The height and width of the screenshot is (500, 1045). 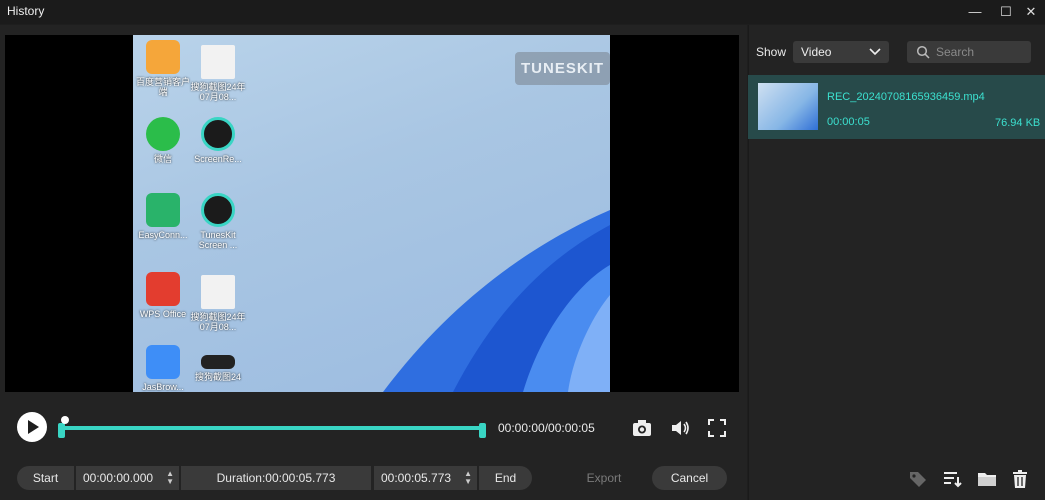 What do you see at coordinates (546, 428) in the screenshot?
I see `timecode: 00:00:00/00:00:05` at bounding box center [546, 428].